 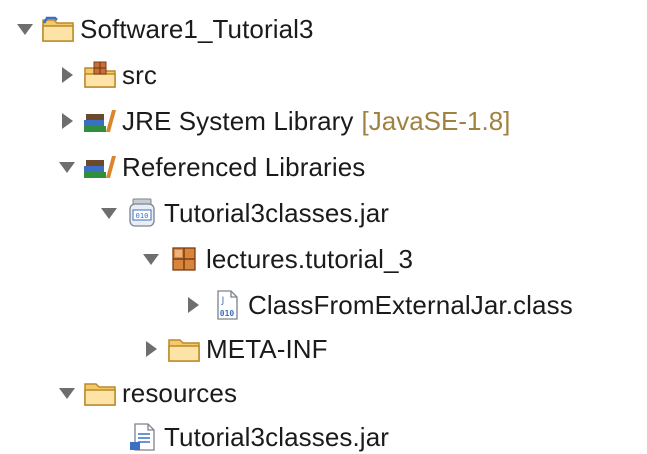 I want to click on tree-item-jre-library: JRE System Library [JavaSE-1.8], so click(x=283, y=121).